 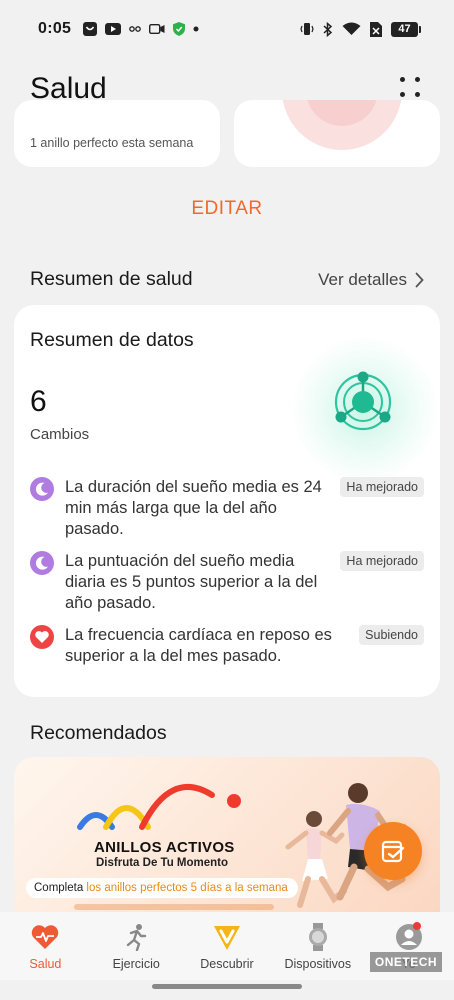 I want to click on edit-button: EDITAR, so click(x=227, y=209).